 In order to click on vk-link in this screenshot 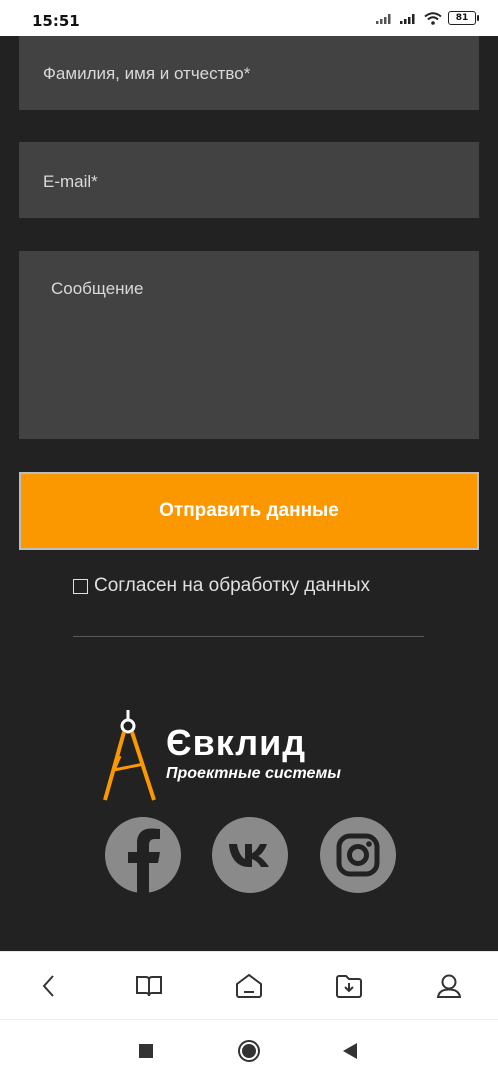, I will do `click(250, 855)`.